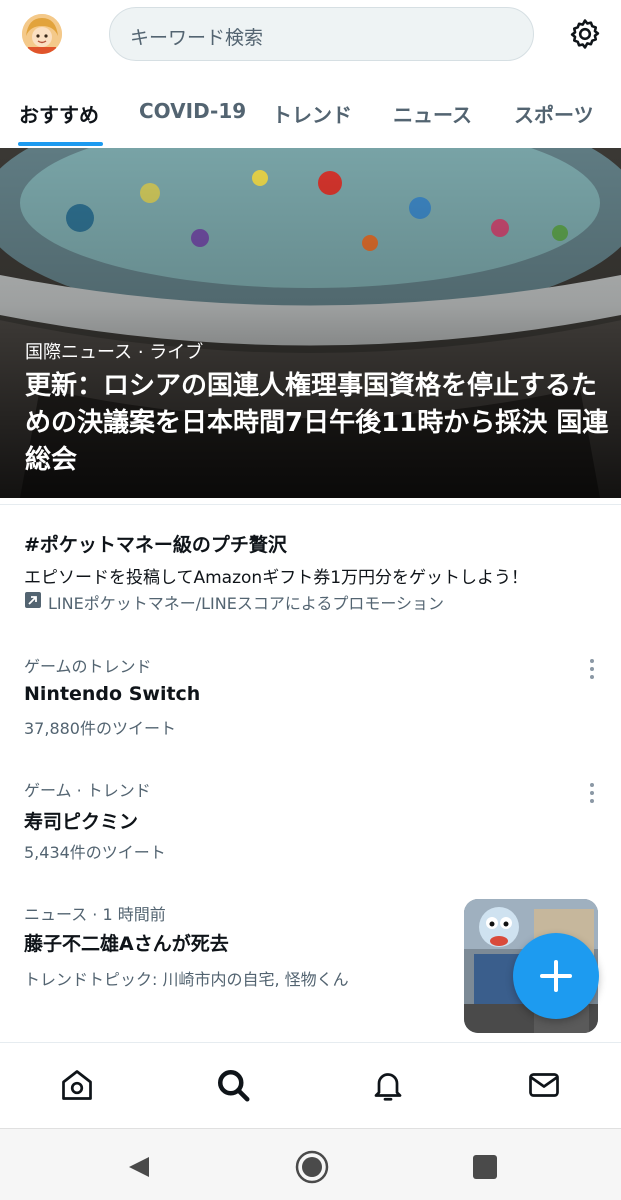 This screenshot has width=621, height=1200. I want to click on top-header: キーワード検索, so click(310, 36).